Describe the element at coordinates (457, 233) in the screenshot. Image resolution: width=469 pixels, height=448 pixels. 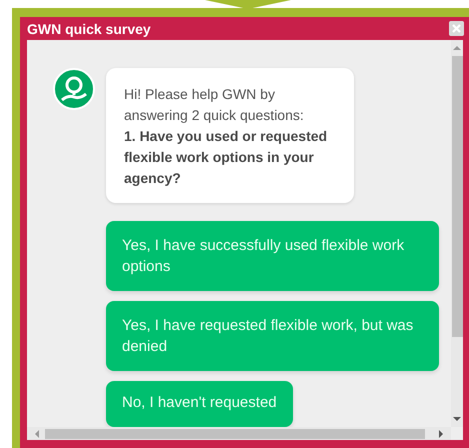
I see `vertical-scrollbar` at that location.